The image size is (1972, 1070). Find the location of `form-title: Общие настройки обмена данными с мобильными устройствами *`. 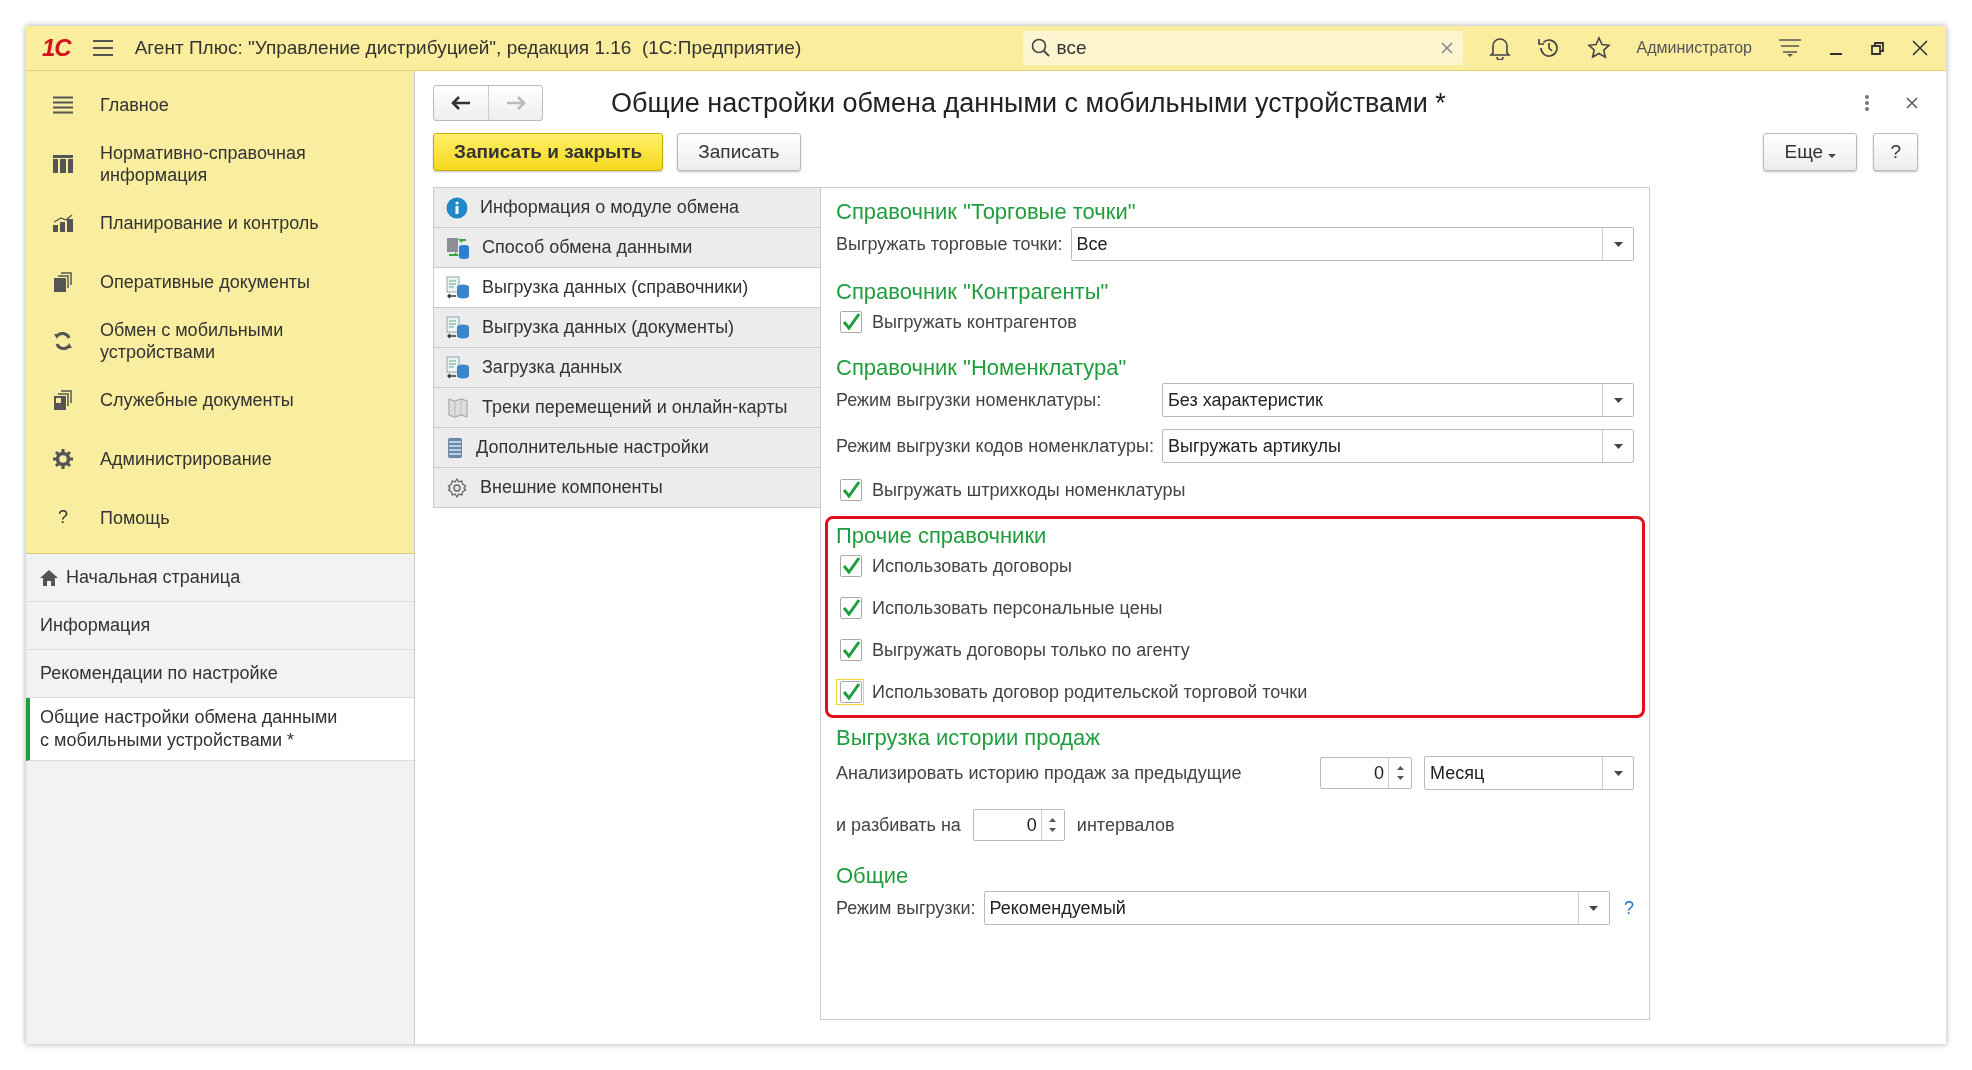

form-title: Общие настройки обмена данными с мобильными устройствами * is located at coordinates (1029, 103).